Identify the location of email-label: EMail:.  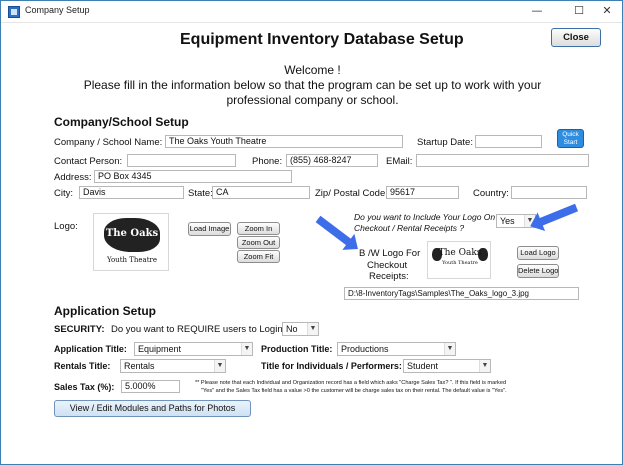
(399, 161).